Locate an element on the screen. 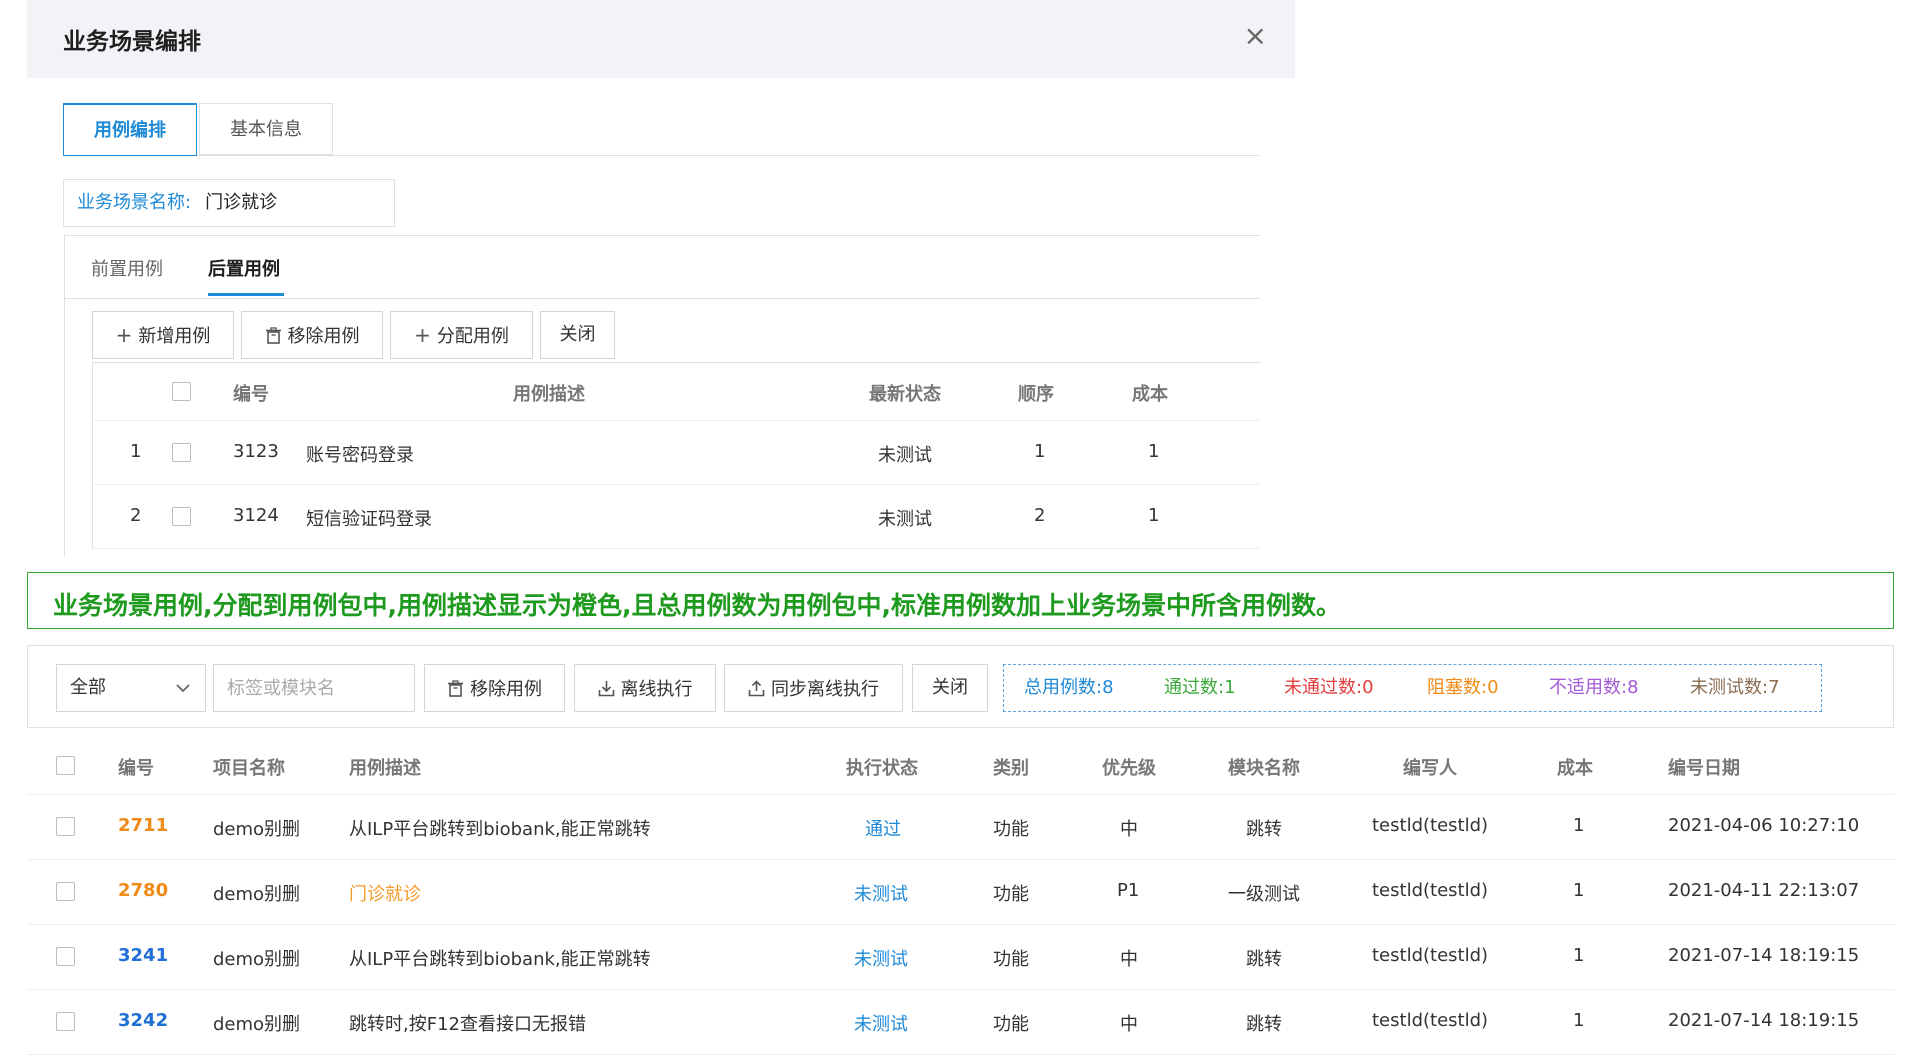  col-id: 编号 is located at coordinates (251, 394).